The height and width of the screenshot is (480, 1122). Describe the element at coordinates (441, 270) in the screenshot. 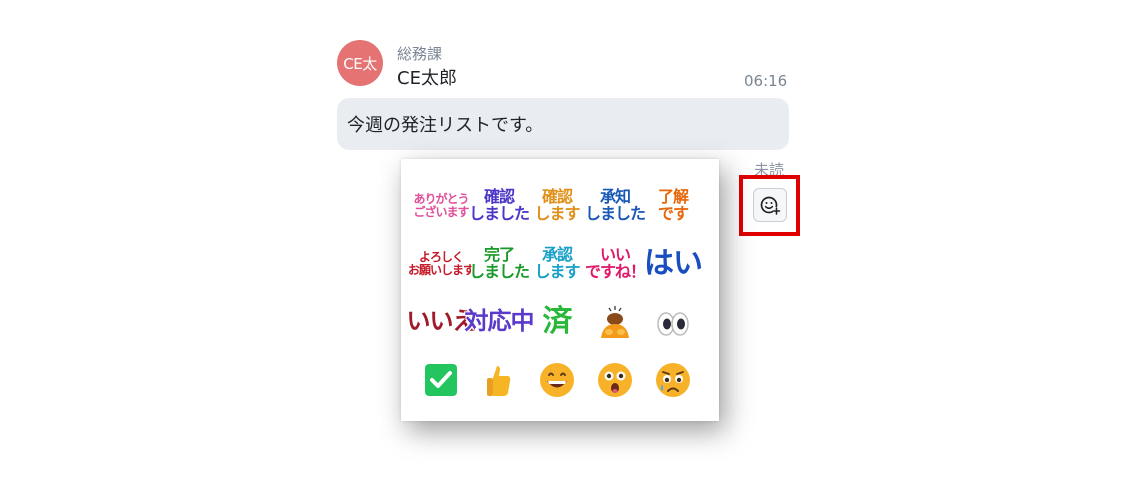

I see `sticker-line: お願いします` at that location.